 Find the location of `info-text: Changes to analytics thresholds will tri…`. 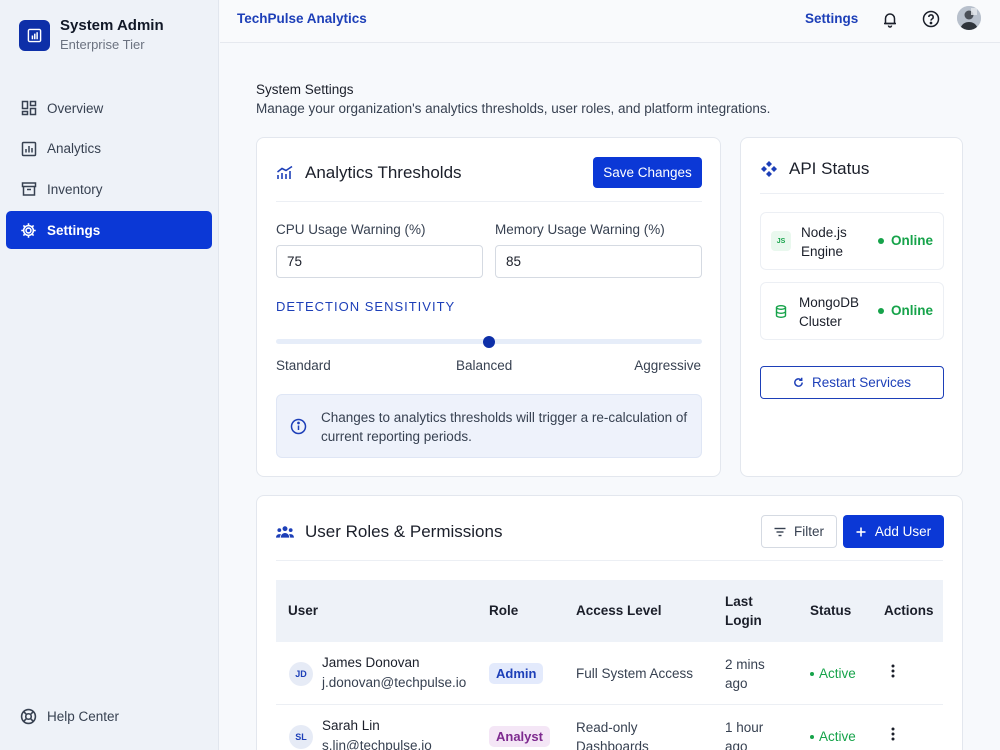

info-text: Changes to analytics thresholds will tri… is located at coordinates (504, 427).